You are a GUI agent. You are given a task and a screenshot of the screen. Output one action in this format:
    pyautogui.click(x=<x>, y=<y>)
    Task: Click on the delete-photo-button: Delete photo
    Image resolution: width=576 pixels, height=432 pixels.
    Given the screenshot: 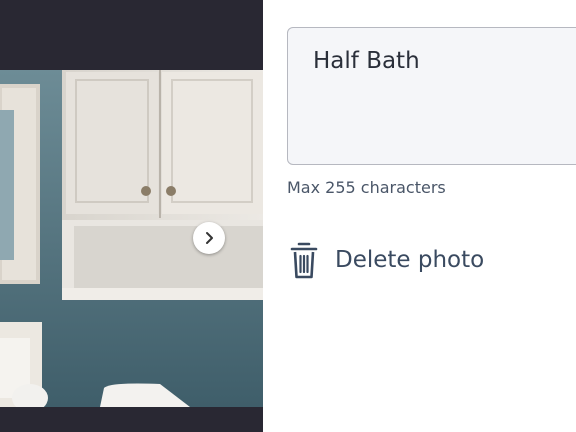 What is the action you would take?
    pyautogui.click(x=386, y=260)
    